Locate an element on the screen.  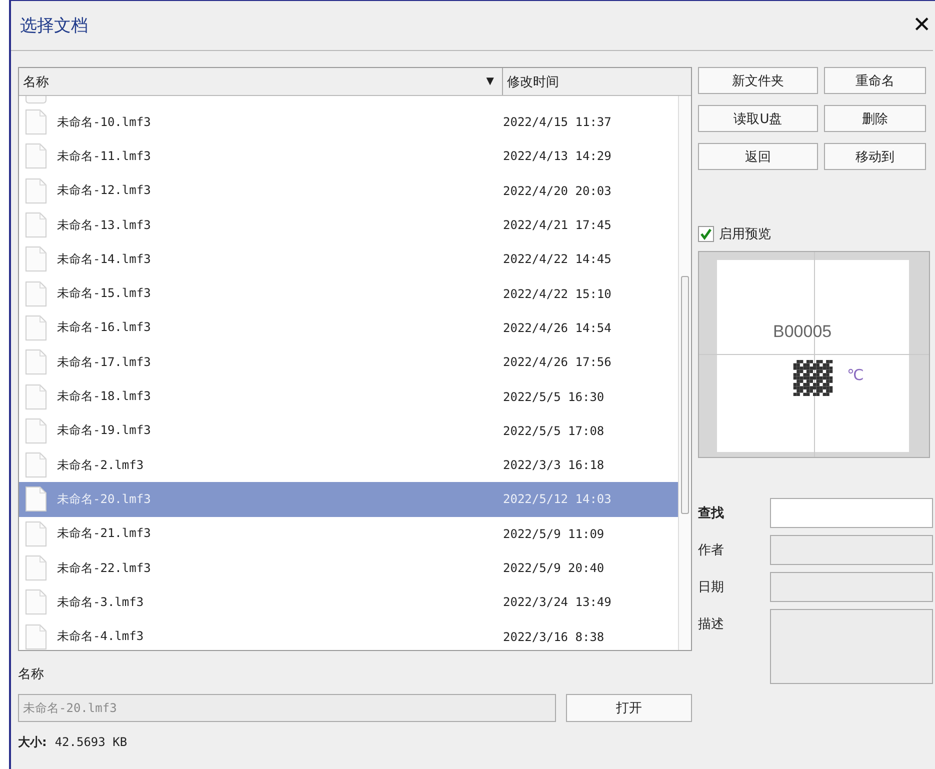
modified-date: 2022/3/3 16:18 is located at coordinates (553, 465).